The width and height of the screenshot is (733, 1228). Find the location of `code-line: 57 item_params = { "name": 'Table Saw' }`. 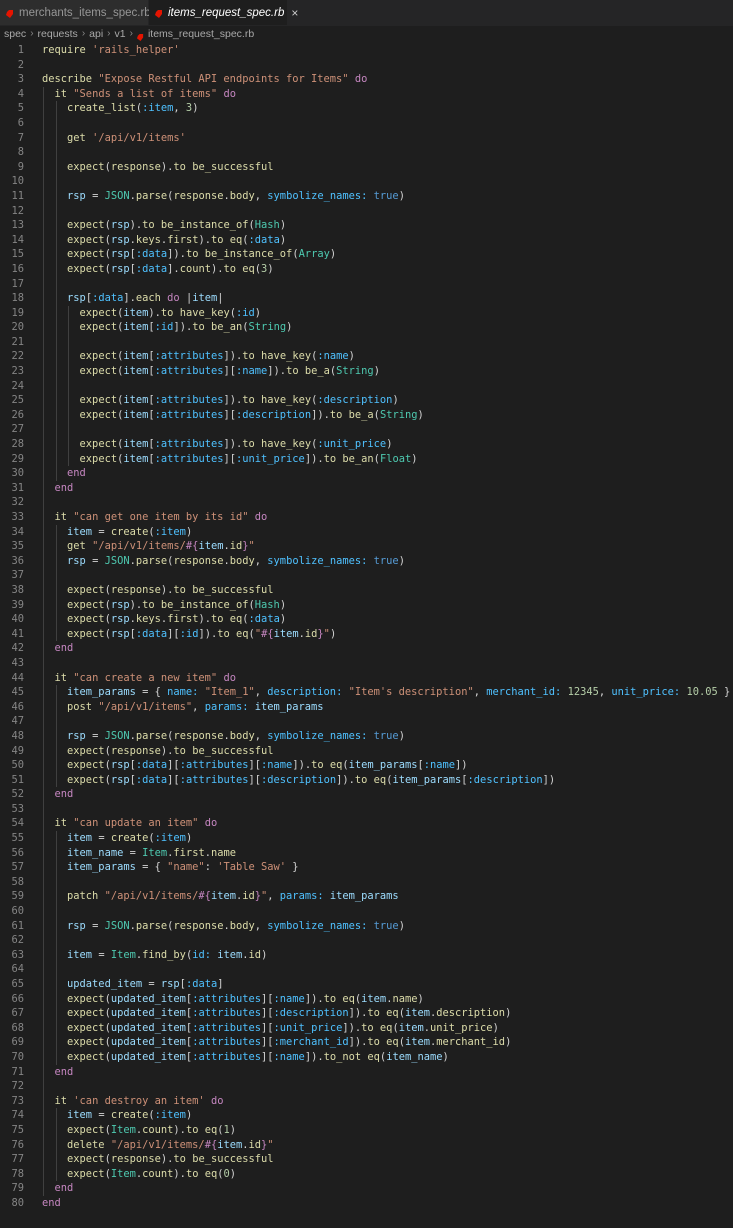

code-line: 57 item_params = { "name": 'Table Saw' } is located at coordinates (366, 867).